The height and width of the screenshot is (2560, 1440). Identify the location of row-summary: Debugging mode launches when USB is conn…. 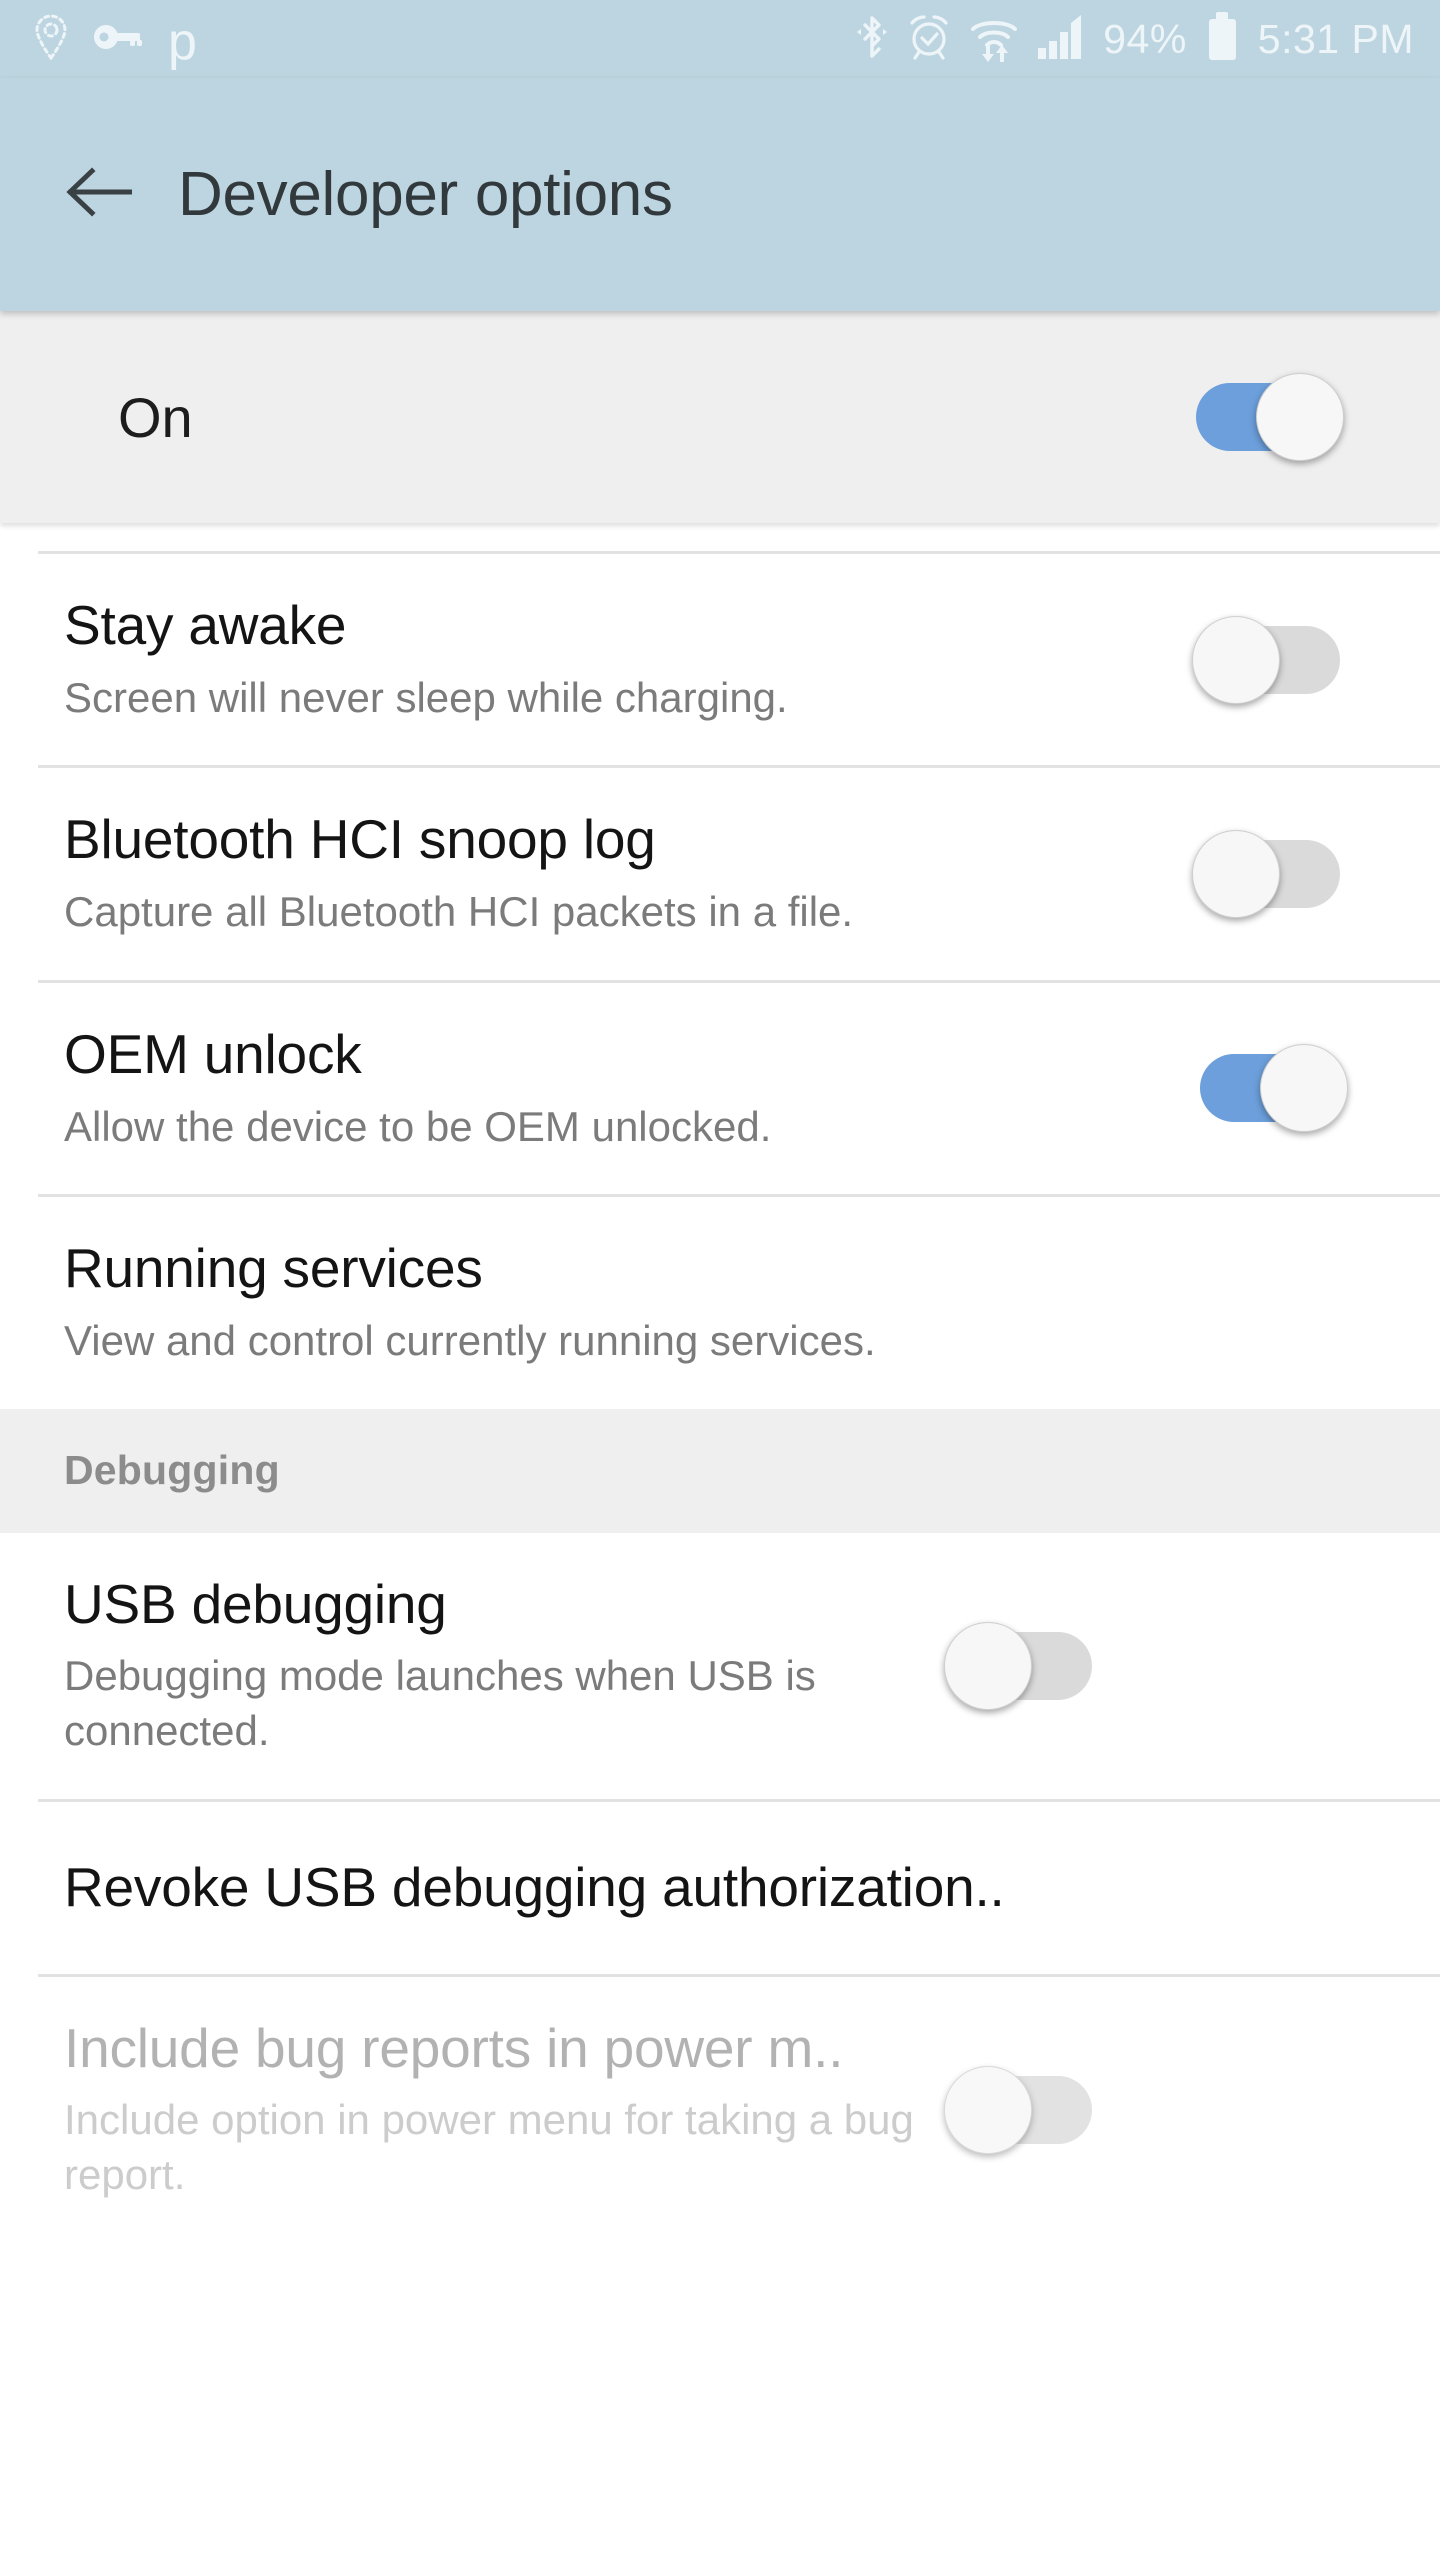
(440, 1703).